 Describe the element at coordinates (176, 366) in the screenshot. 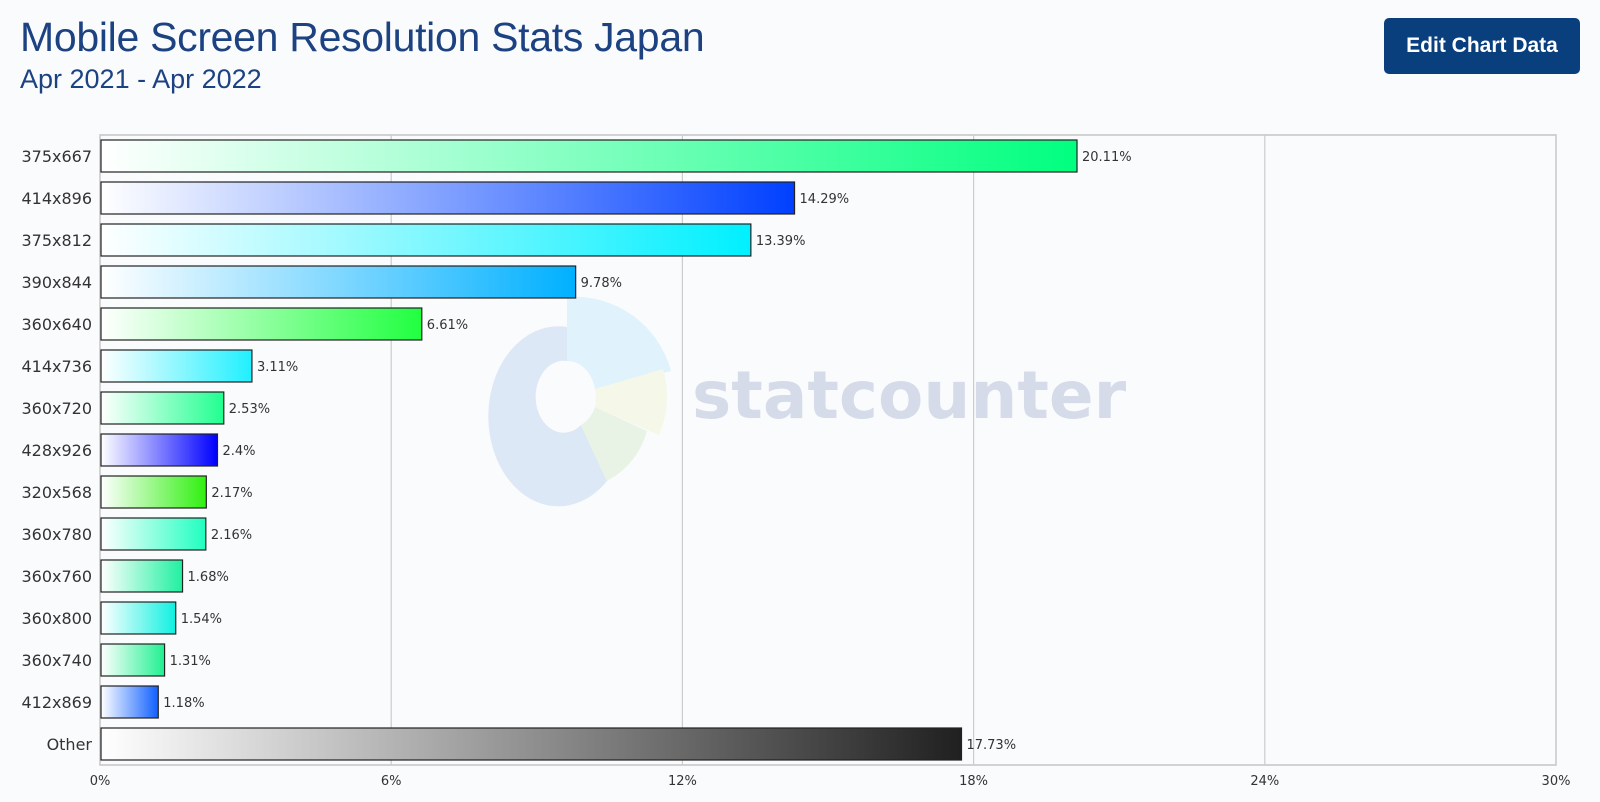

I see `bar-414x736` at that location.